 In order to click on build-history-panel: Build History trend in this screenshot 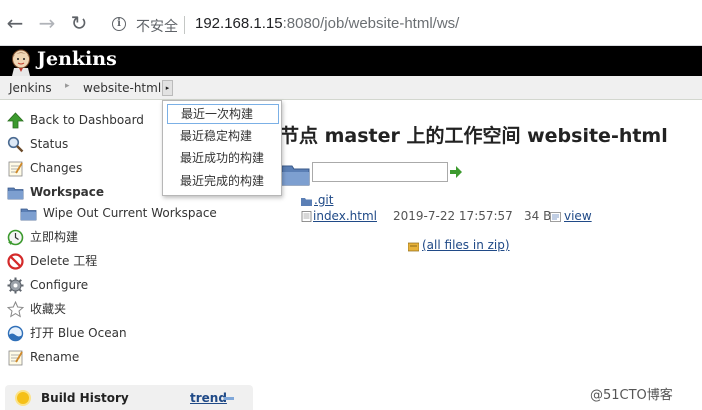, I will do `click(129, 397)`.